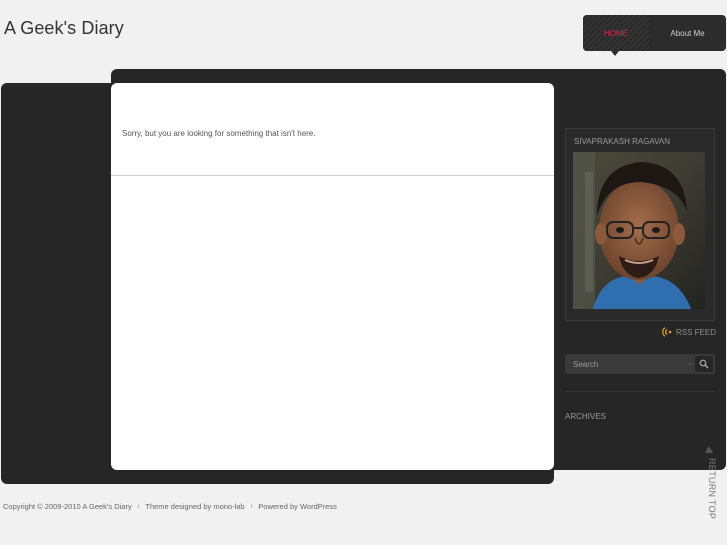 The height and width of the screenshot is (545, 727). Describe the element at coordinates (64, 28) in the screenshot. I see `site-title: A Geek's Diary` at that location.